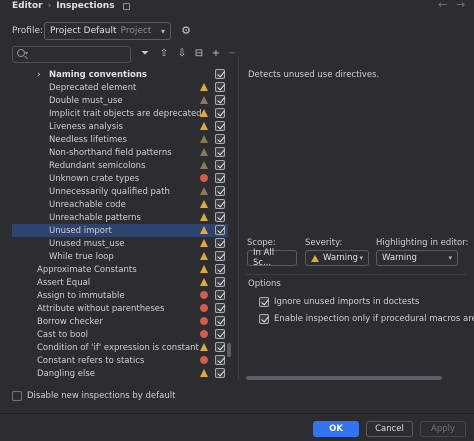 The width and height of the screenshot is (474, 441). What do you see at coordinates (95, 217) in the screenshot?
I see `tree-item-label: Unreachable patterns` at bounding box center [95, 217].